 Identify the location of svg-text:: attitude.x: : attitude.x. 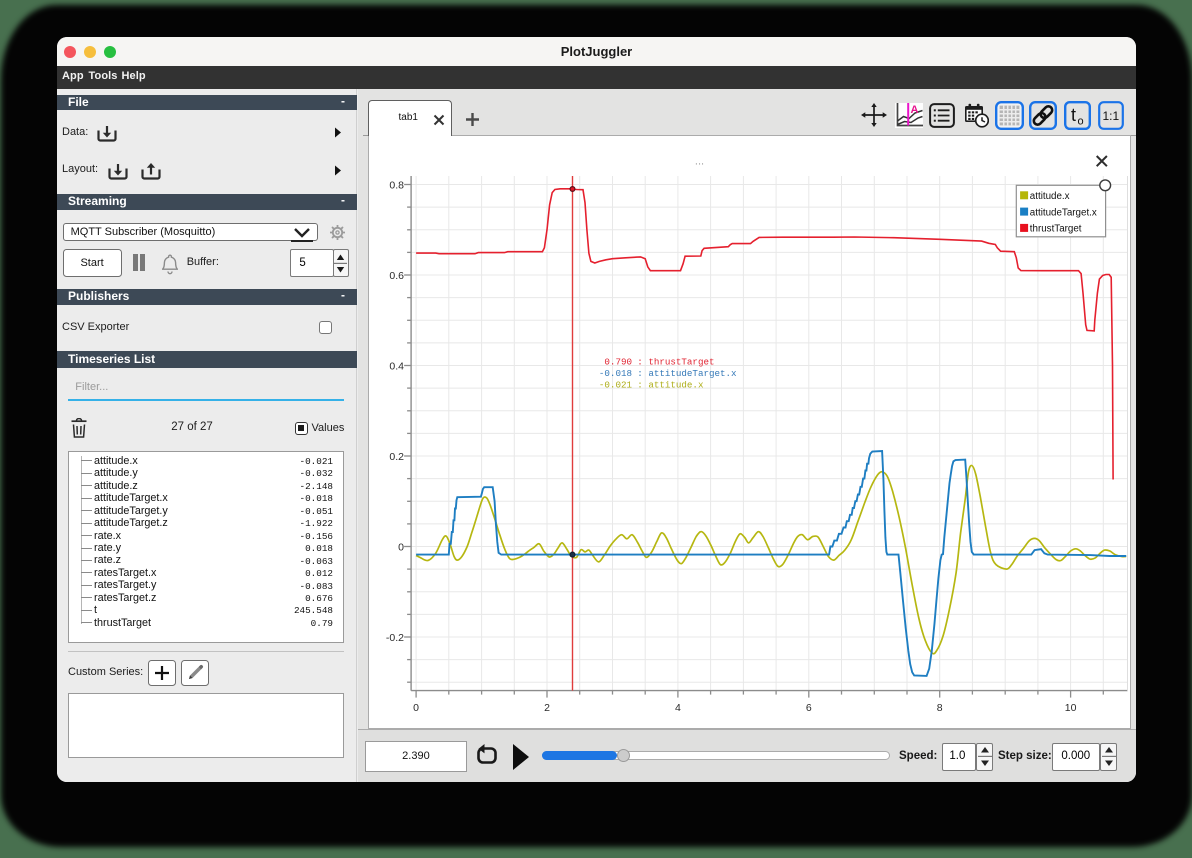
(670, 385).